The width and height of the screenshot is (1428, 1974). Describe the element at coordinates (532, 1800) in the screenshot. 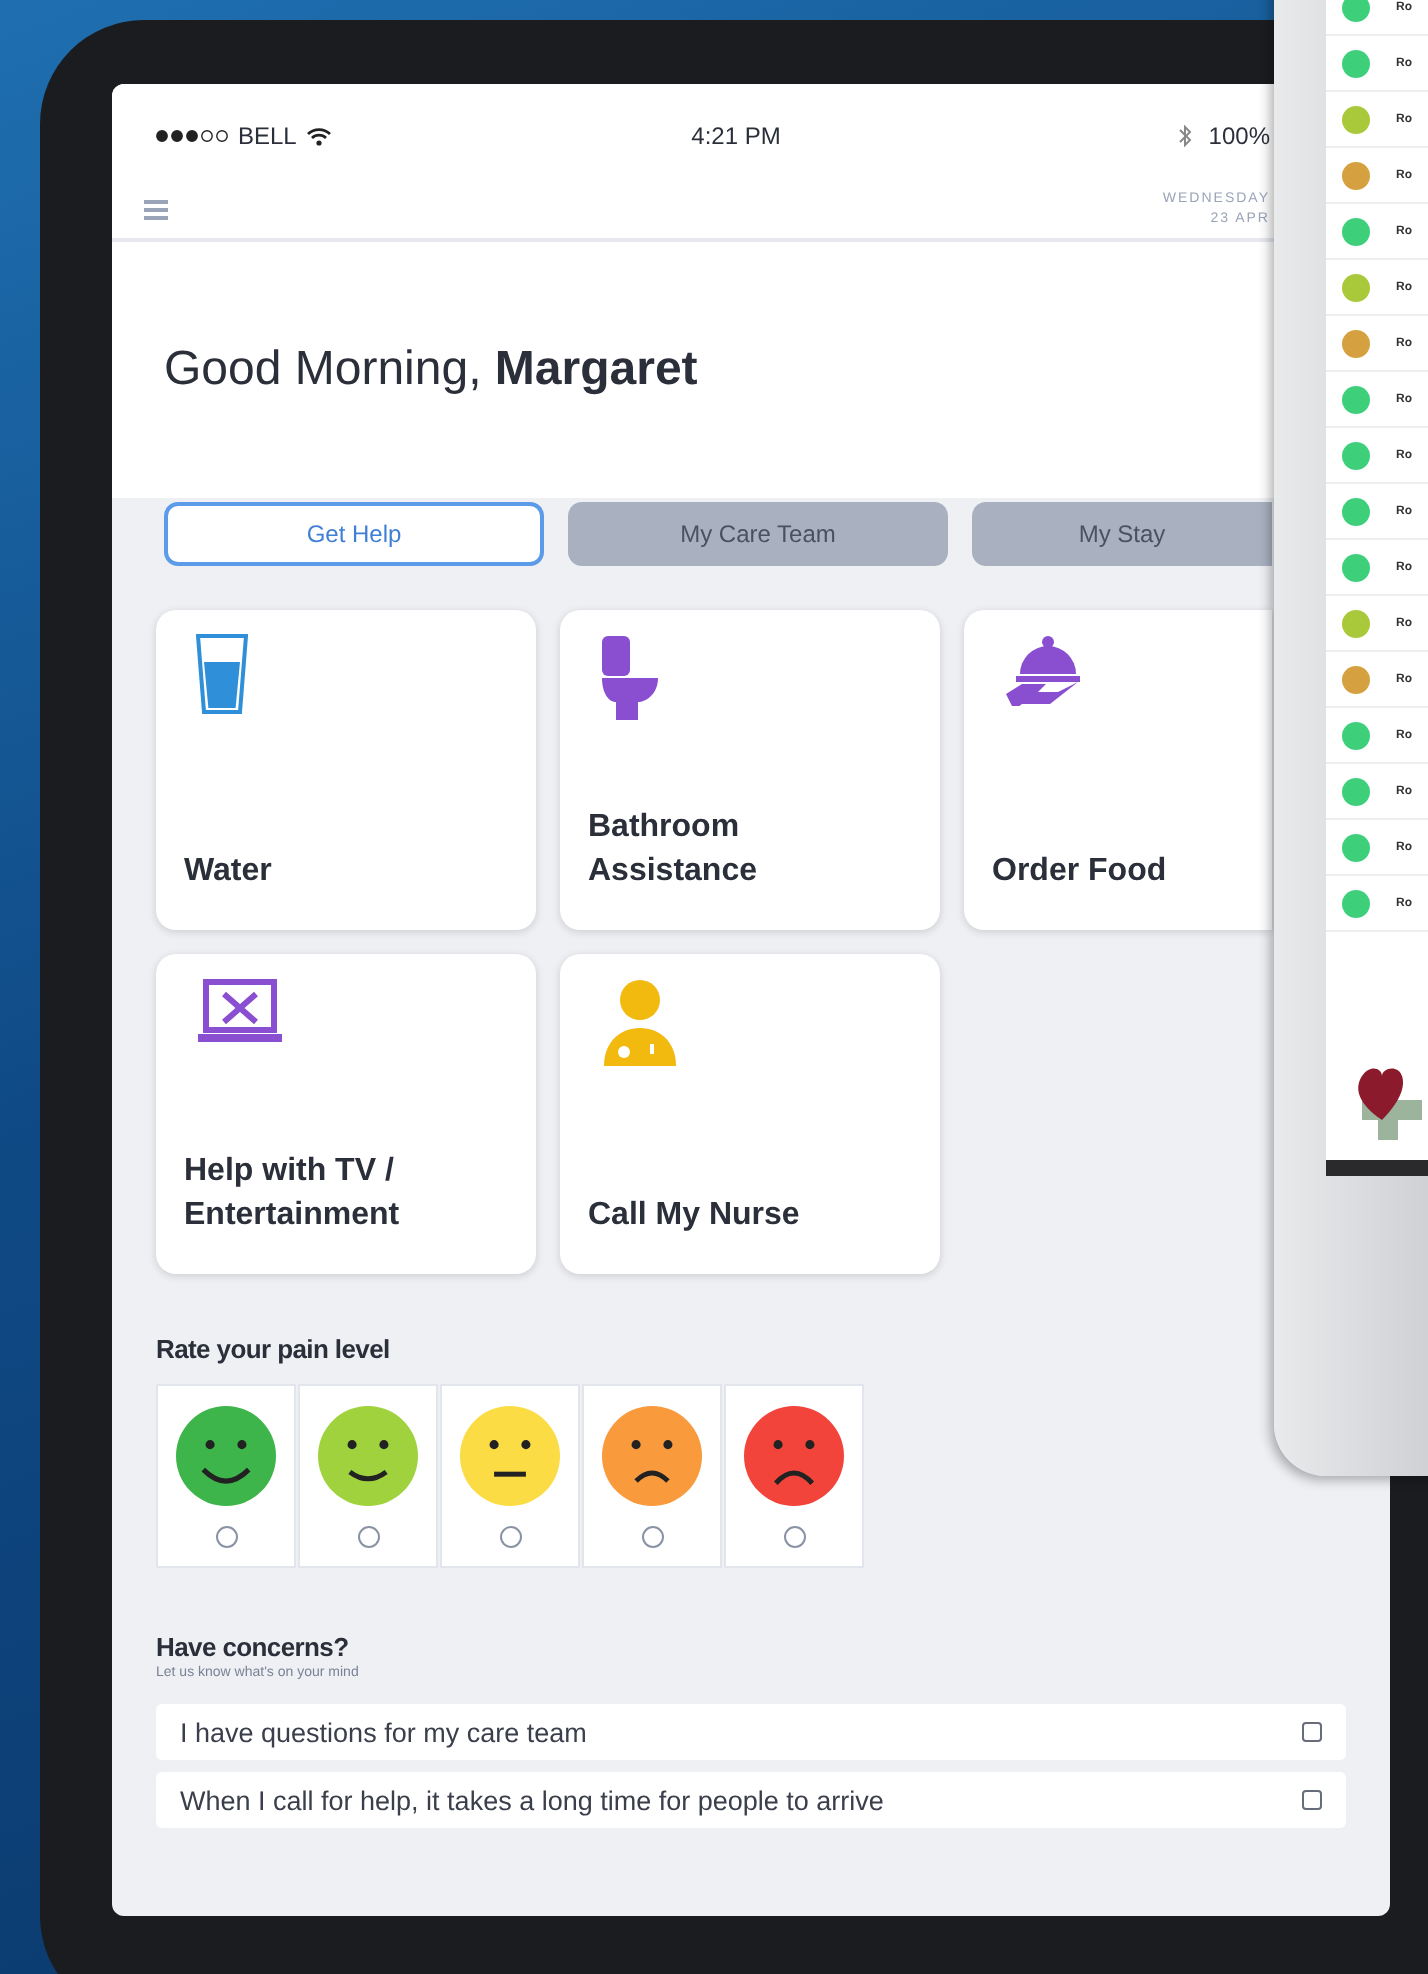

I see `concern-label: When I call for help, it takes a long time for people to arrive` at that location.